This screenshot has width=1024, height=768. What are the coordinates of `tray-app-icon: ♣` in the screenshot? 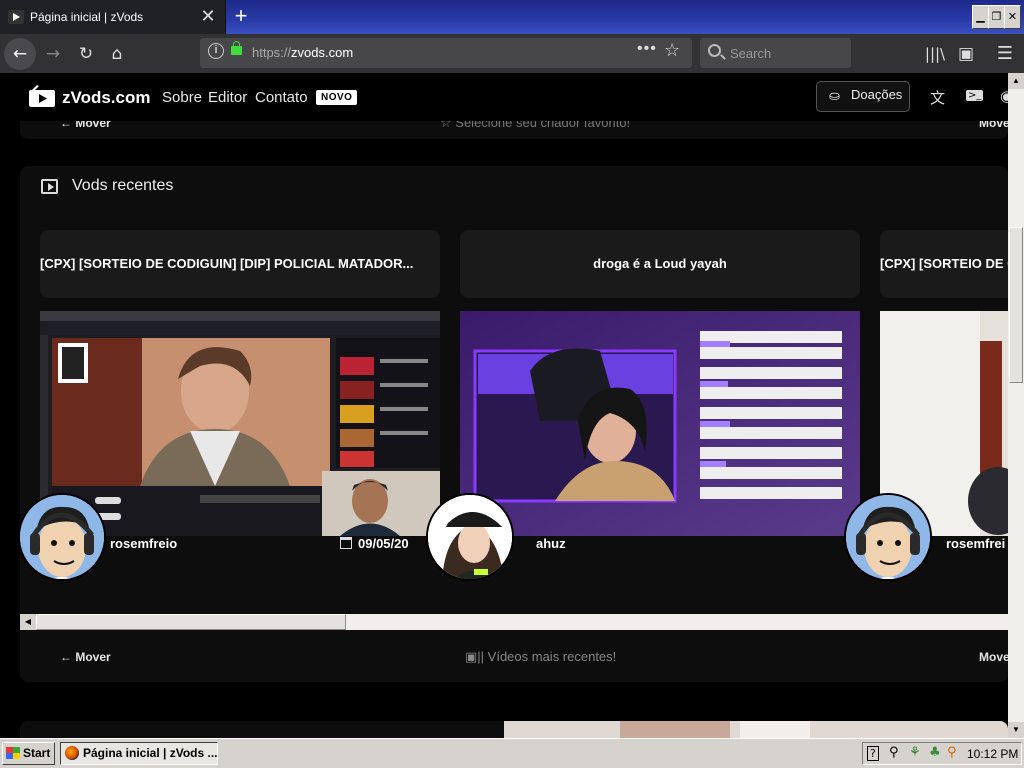 It's located at (935, 752).